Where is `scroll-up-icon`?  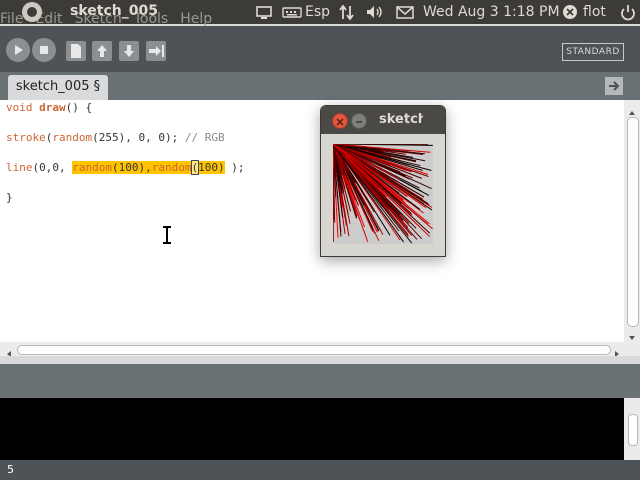
scroll-up-icon is located at coordinates (632, 112).